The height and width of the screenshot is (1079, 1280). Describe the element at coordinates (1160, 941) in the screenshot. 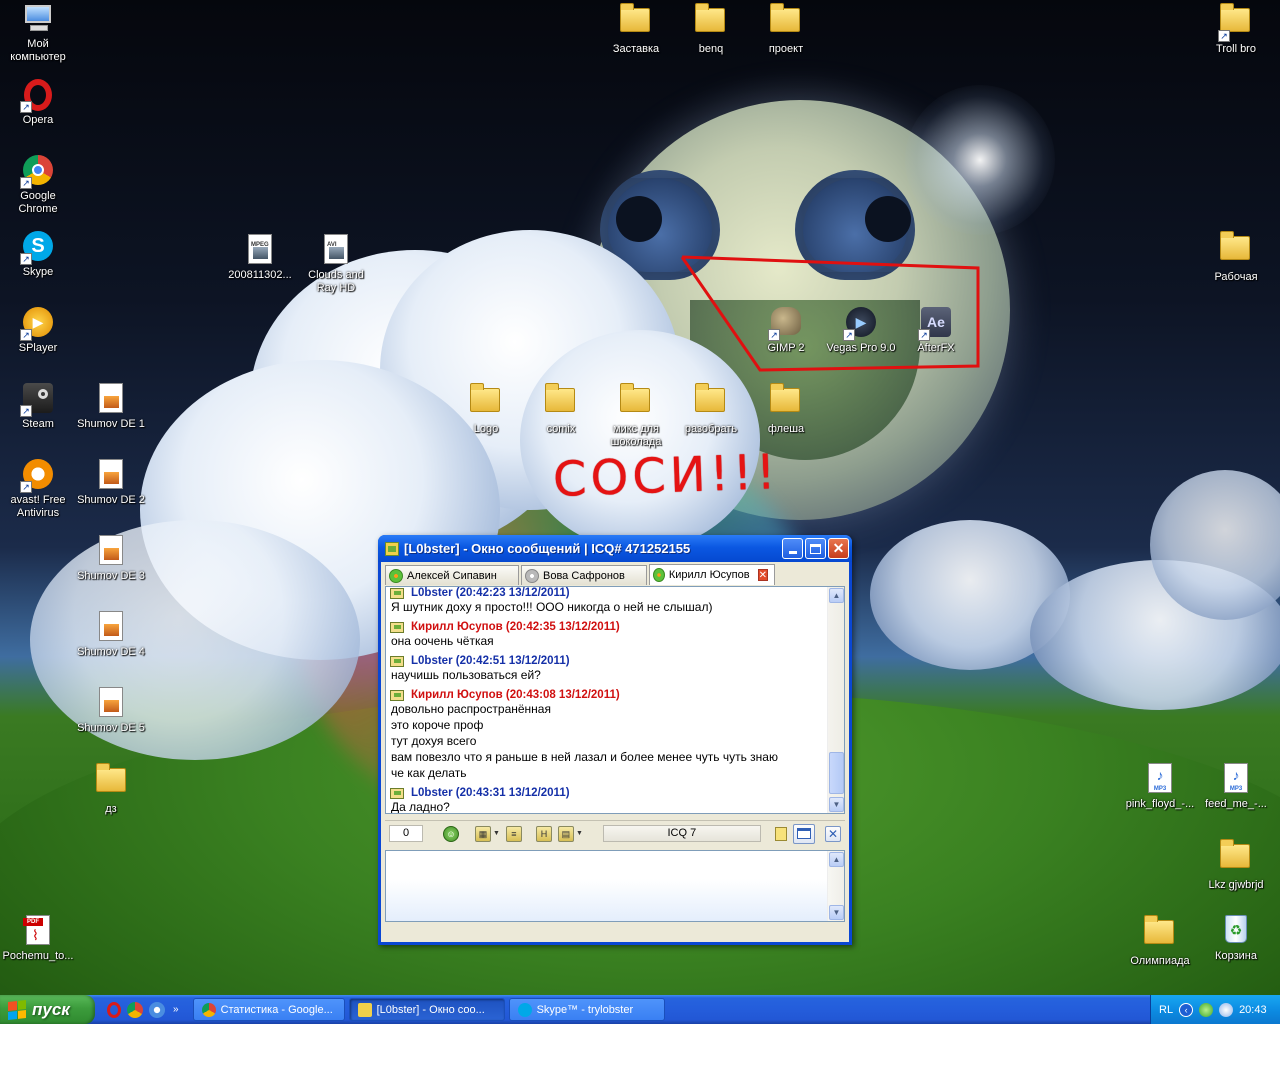

I see `desktop-icon-olimpiada: Олимпиада` at that location.